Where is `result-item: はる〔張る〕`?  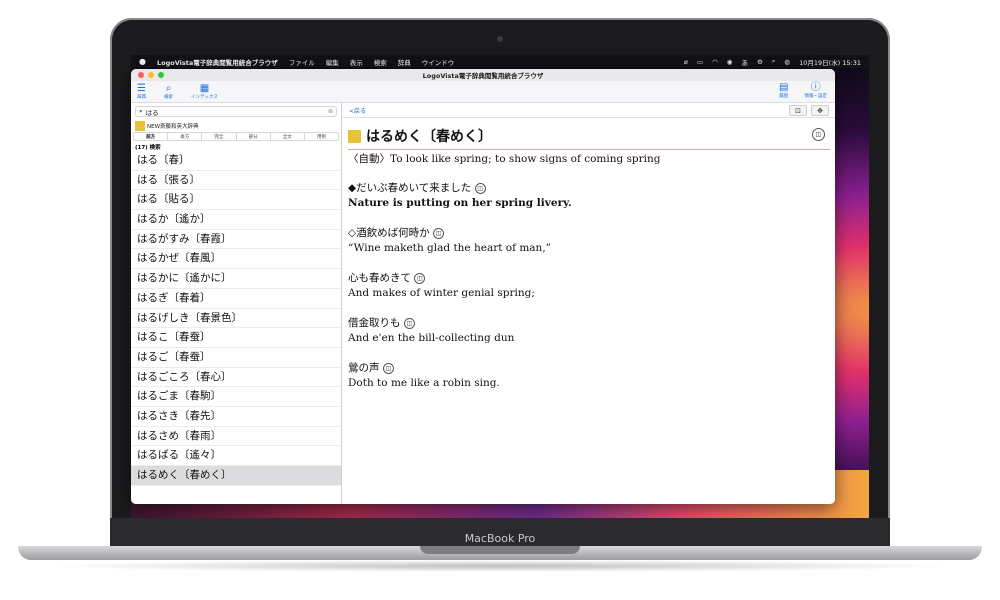
result-item: はる〔張る〕 is located at coordinates (236, 181).